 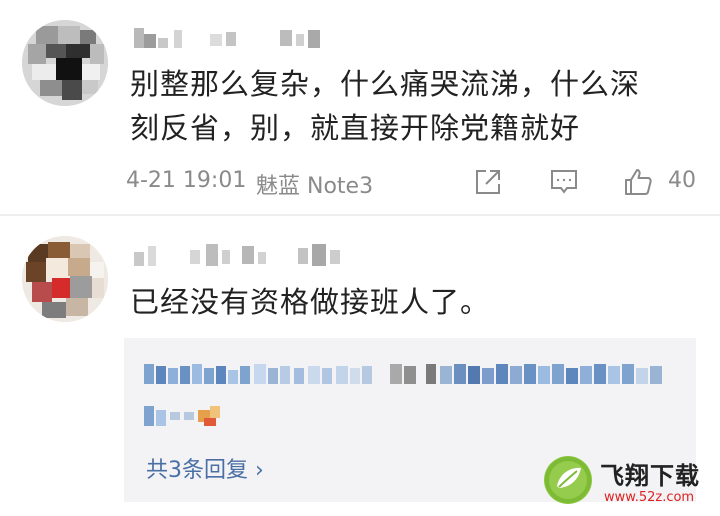 I want to click on leaf-logo, so click(x=568, y=480).